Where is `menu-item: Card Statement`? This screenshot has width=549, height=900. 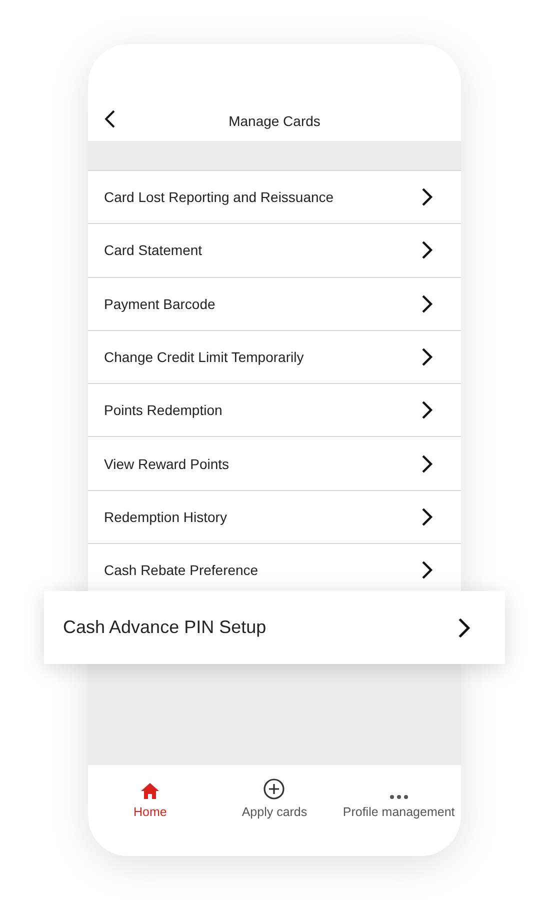
menu-item: Card Statement is located at coordinates (274, 251).